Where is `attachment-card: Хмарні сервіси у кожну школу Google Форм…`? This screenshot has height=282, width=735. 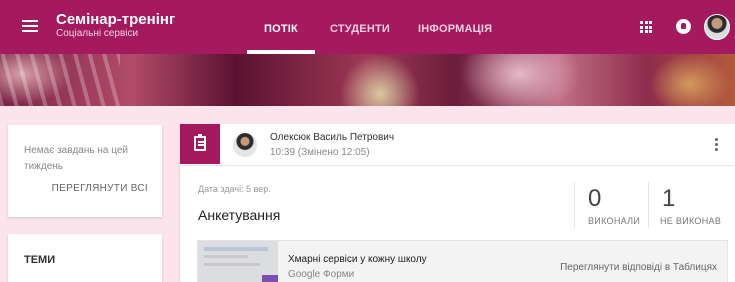
attachment-card: Хмарні сервіси у кожну школу Google Форм… is located at coordinates (462, 261).